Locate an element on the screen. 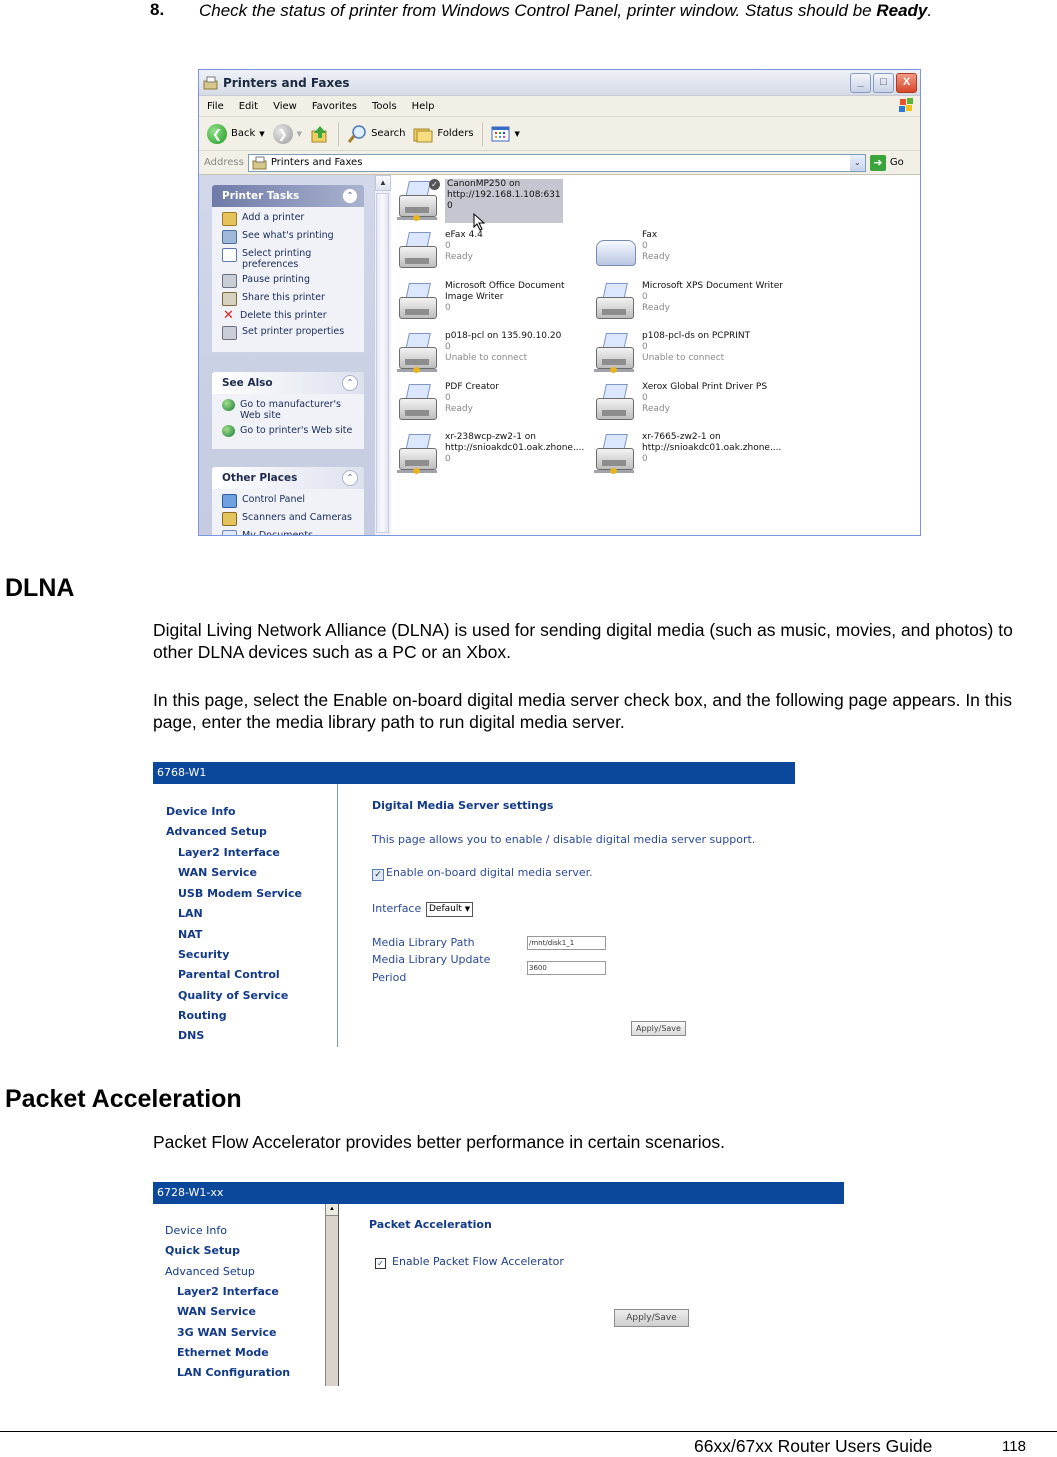 This screenshot has width=1057, height=1457. panel-header: Other Places ⌃ is located at coordinates (288, 478).